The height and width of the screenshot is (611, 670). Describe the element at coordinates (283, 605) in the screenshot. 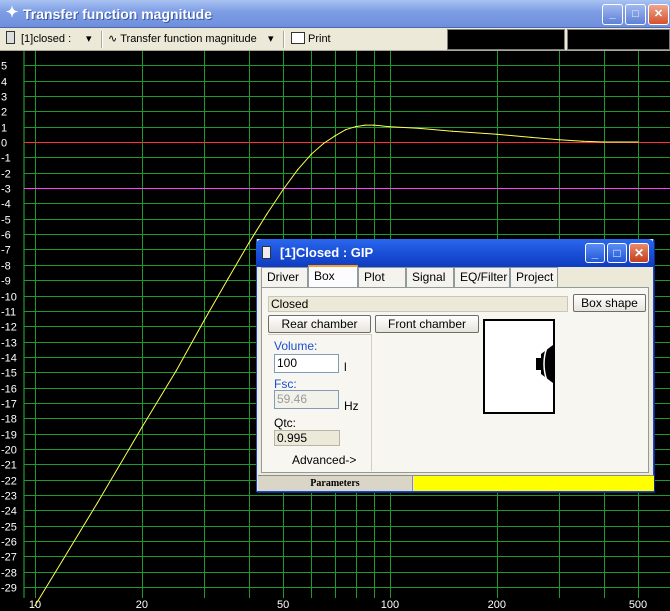

I see `x-tick-label: 50` at that location.